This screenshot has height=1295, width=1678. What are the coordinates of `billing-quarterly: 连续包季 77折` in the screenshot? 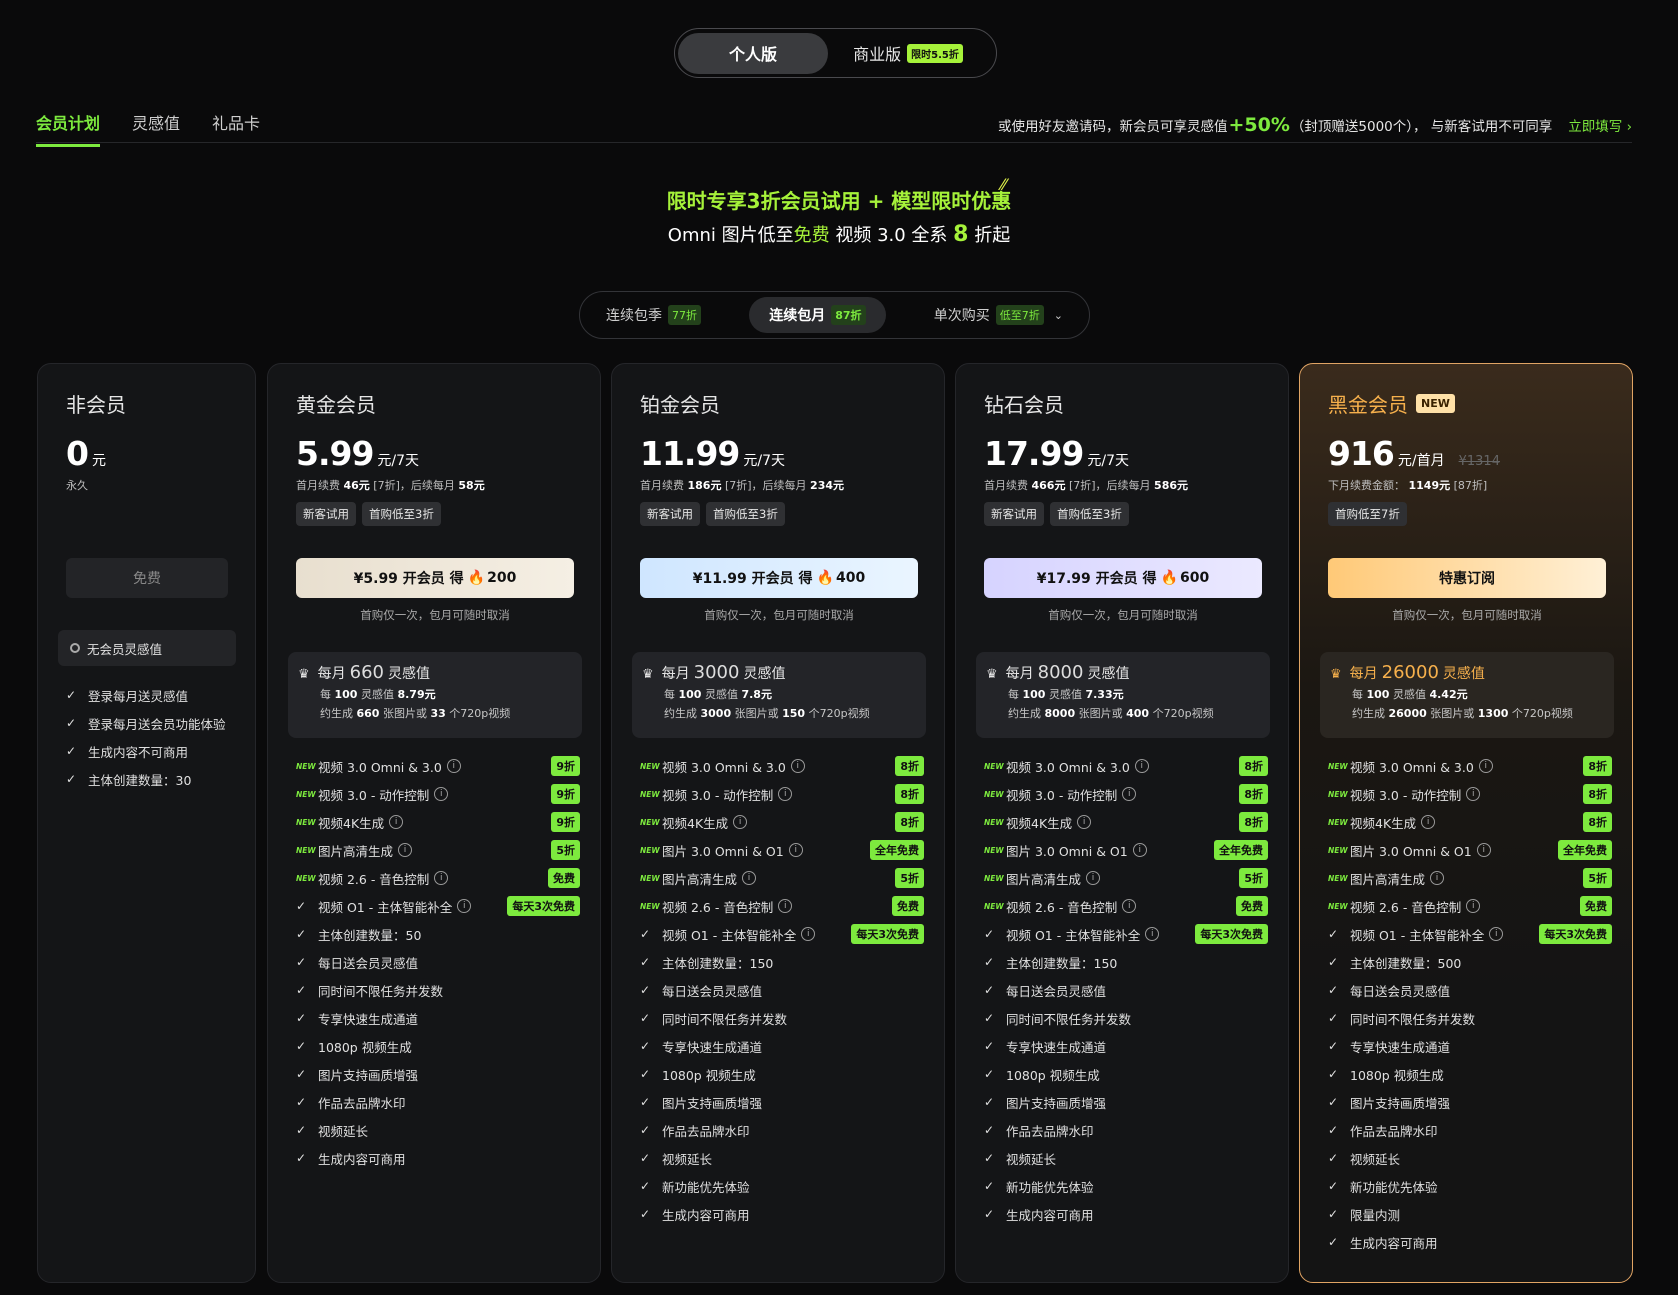 It's located at (653, 315).